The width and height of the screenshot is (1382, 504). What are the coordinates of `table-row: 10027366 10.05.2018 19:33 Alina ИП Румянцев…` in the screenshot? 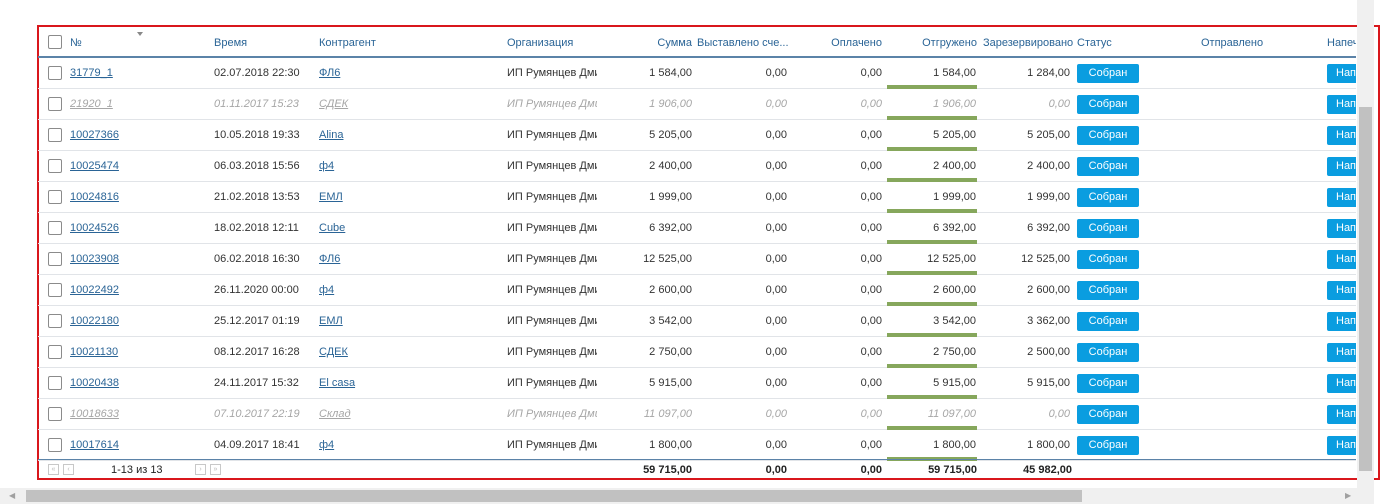 It's located at (697, 135).